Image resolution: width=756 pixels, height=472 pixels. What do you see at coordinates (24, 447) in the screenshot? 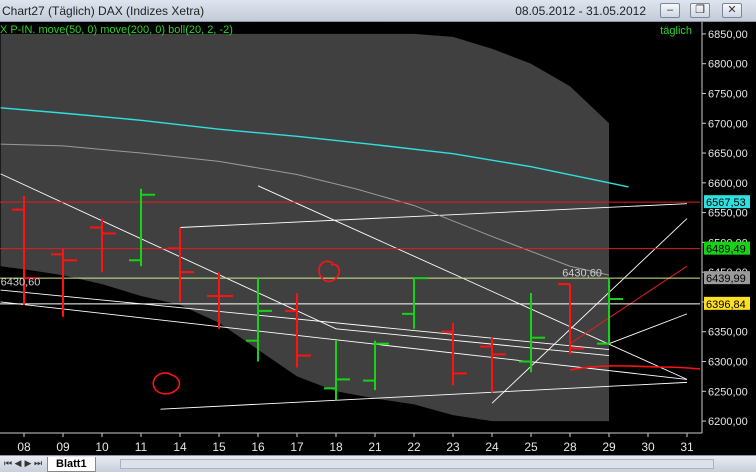
I see `x-tick-label-0: 08` at bounding box center [24, 447].